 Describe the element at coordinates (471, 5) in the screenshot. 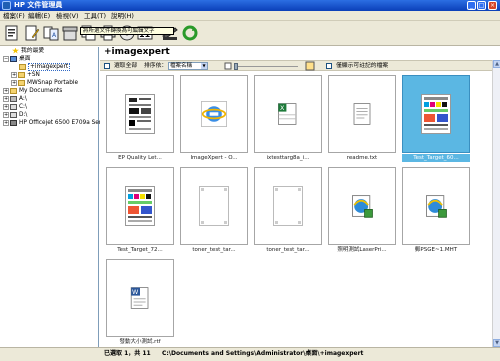

I see `minimize-button: _` at that location.